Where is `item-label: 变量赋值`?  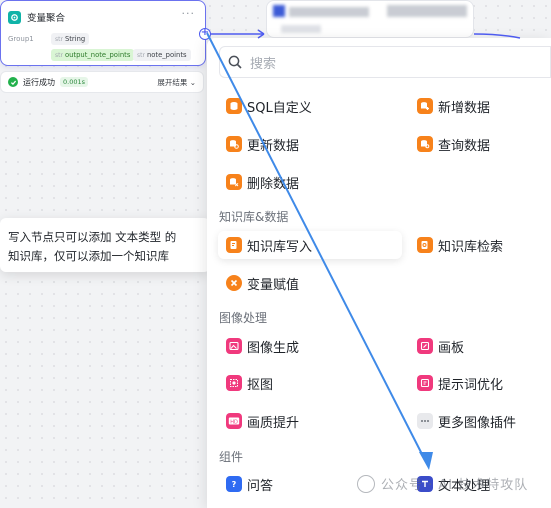 item-label: 变量赋值 is located at coordinates (273, 285).